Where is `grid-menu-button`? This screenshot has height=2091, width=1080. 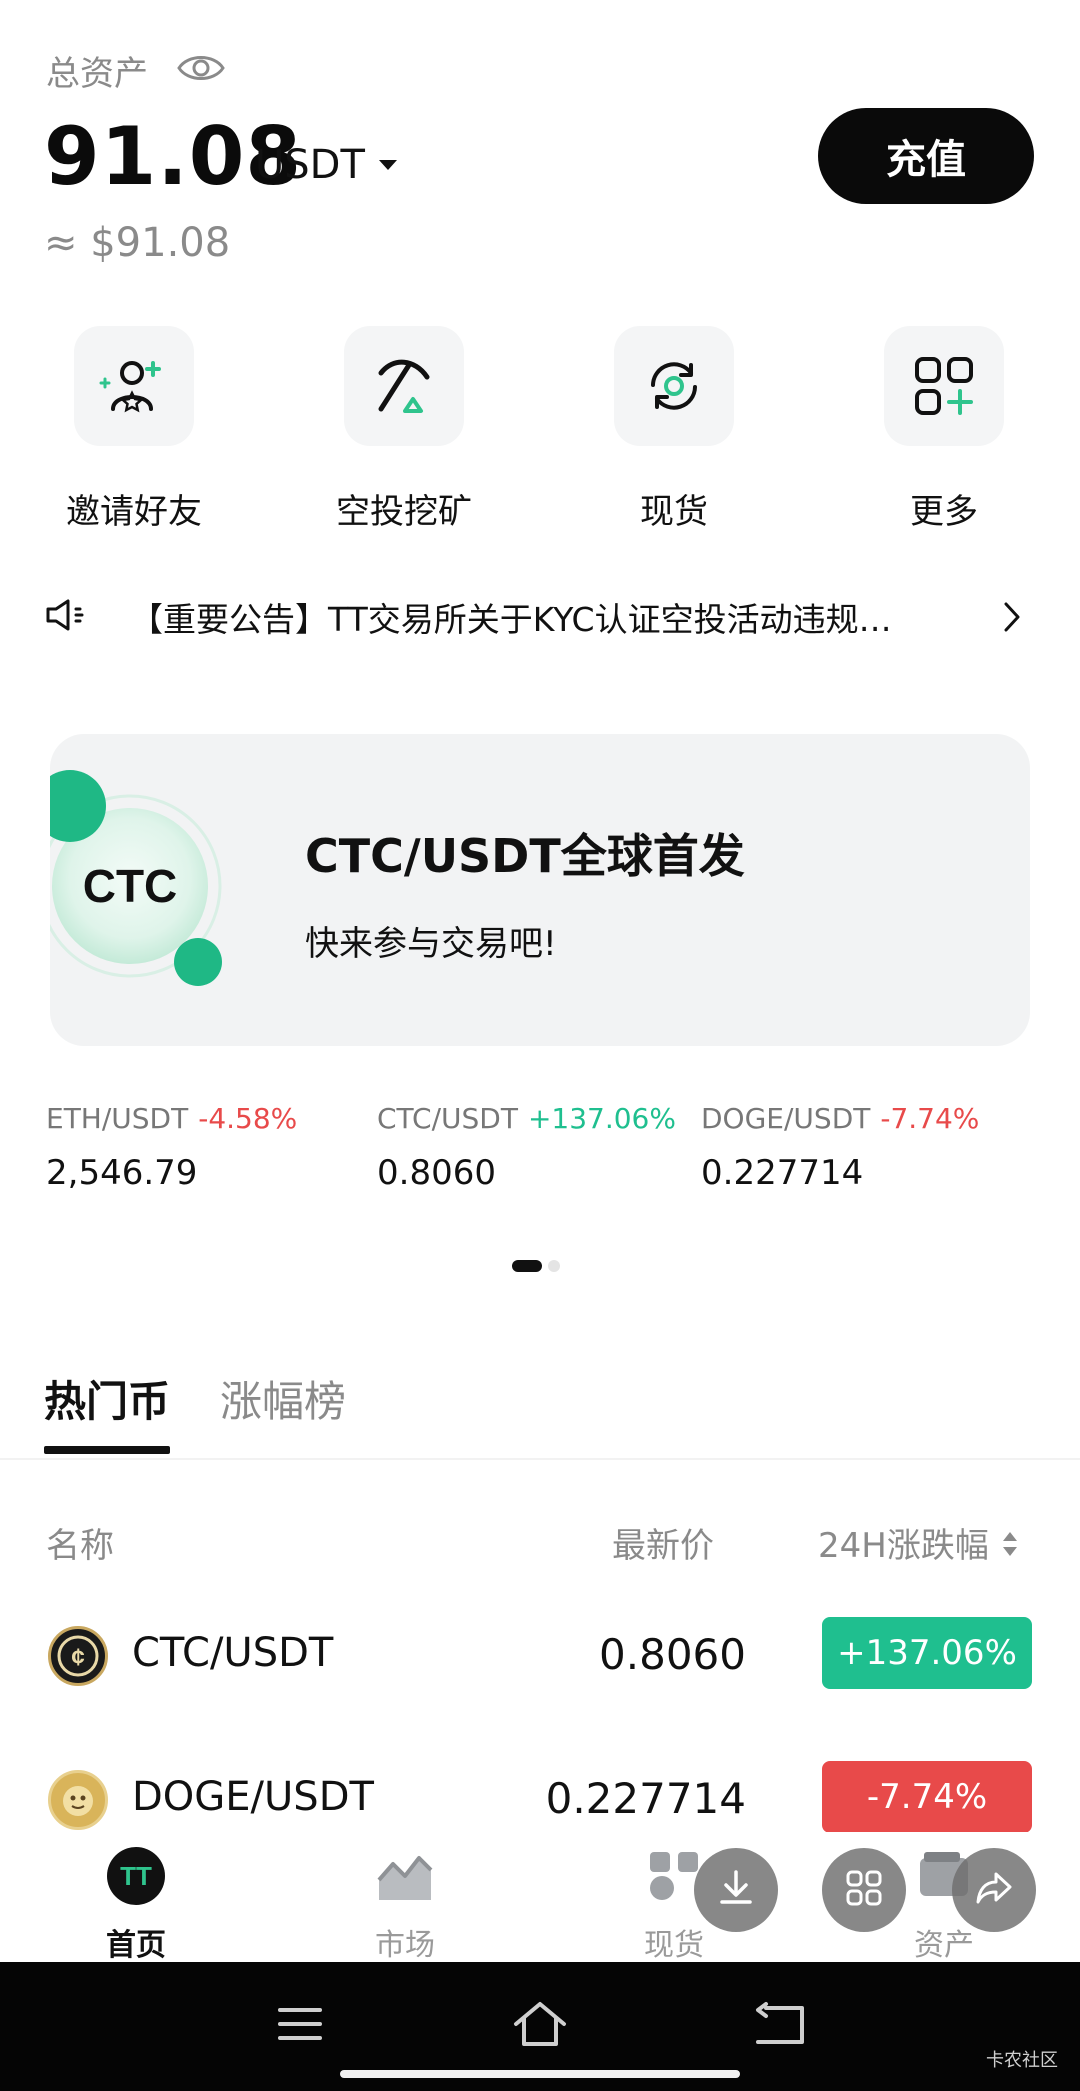
grid-menu-button is located at coordinates (864, 1890).